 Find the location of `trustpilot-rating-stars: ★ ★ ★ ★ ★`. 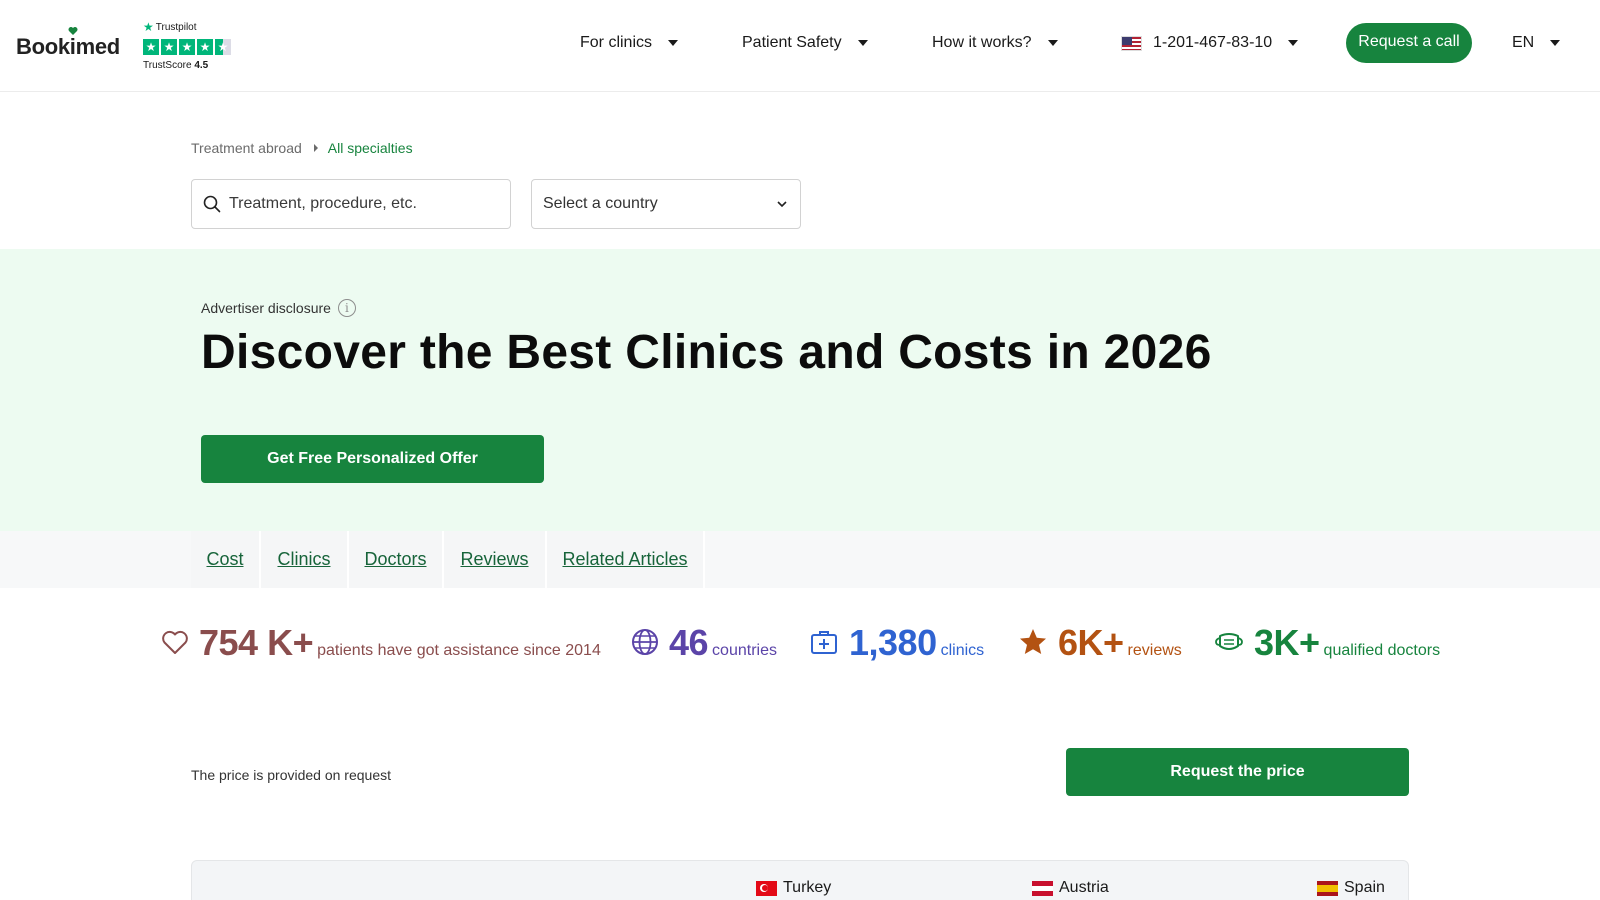

trustpilot-rating-stars: ★ ★ ★ ★ ★ is located at coordinates (187, 47).